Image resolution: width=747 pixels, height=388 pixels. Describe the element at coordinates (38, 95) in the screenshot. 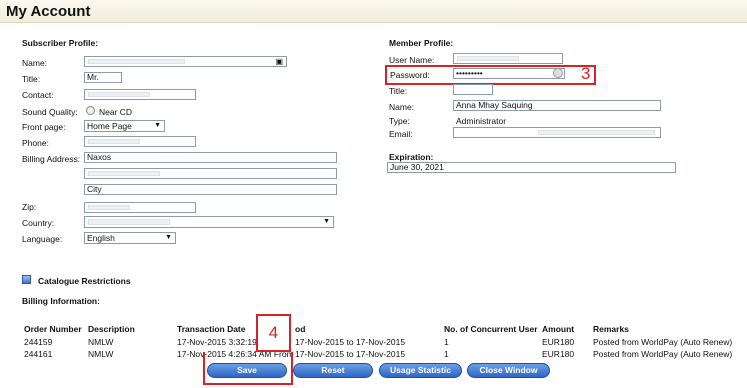

I see `contact-label: Contact:` at that location.